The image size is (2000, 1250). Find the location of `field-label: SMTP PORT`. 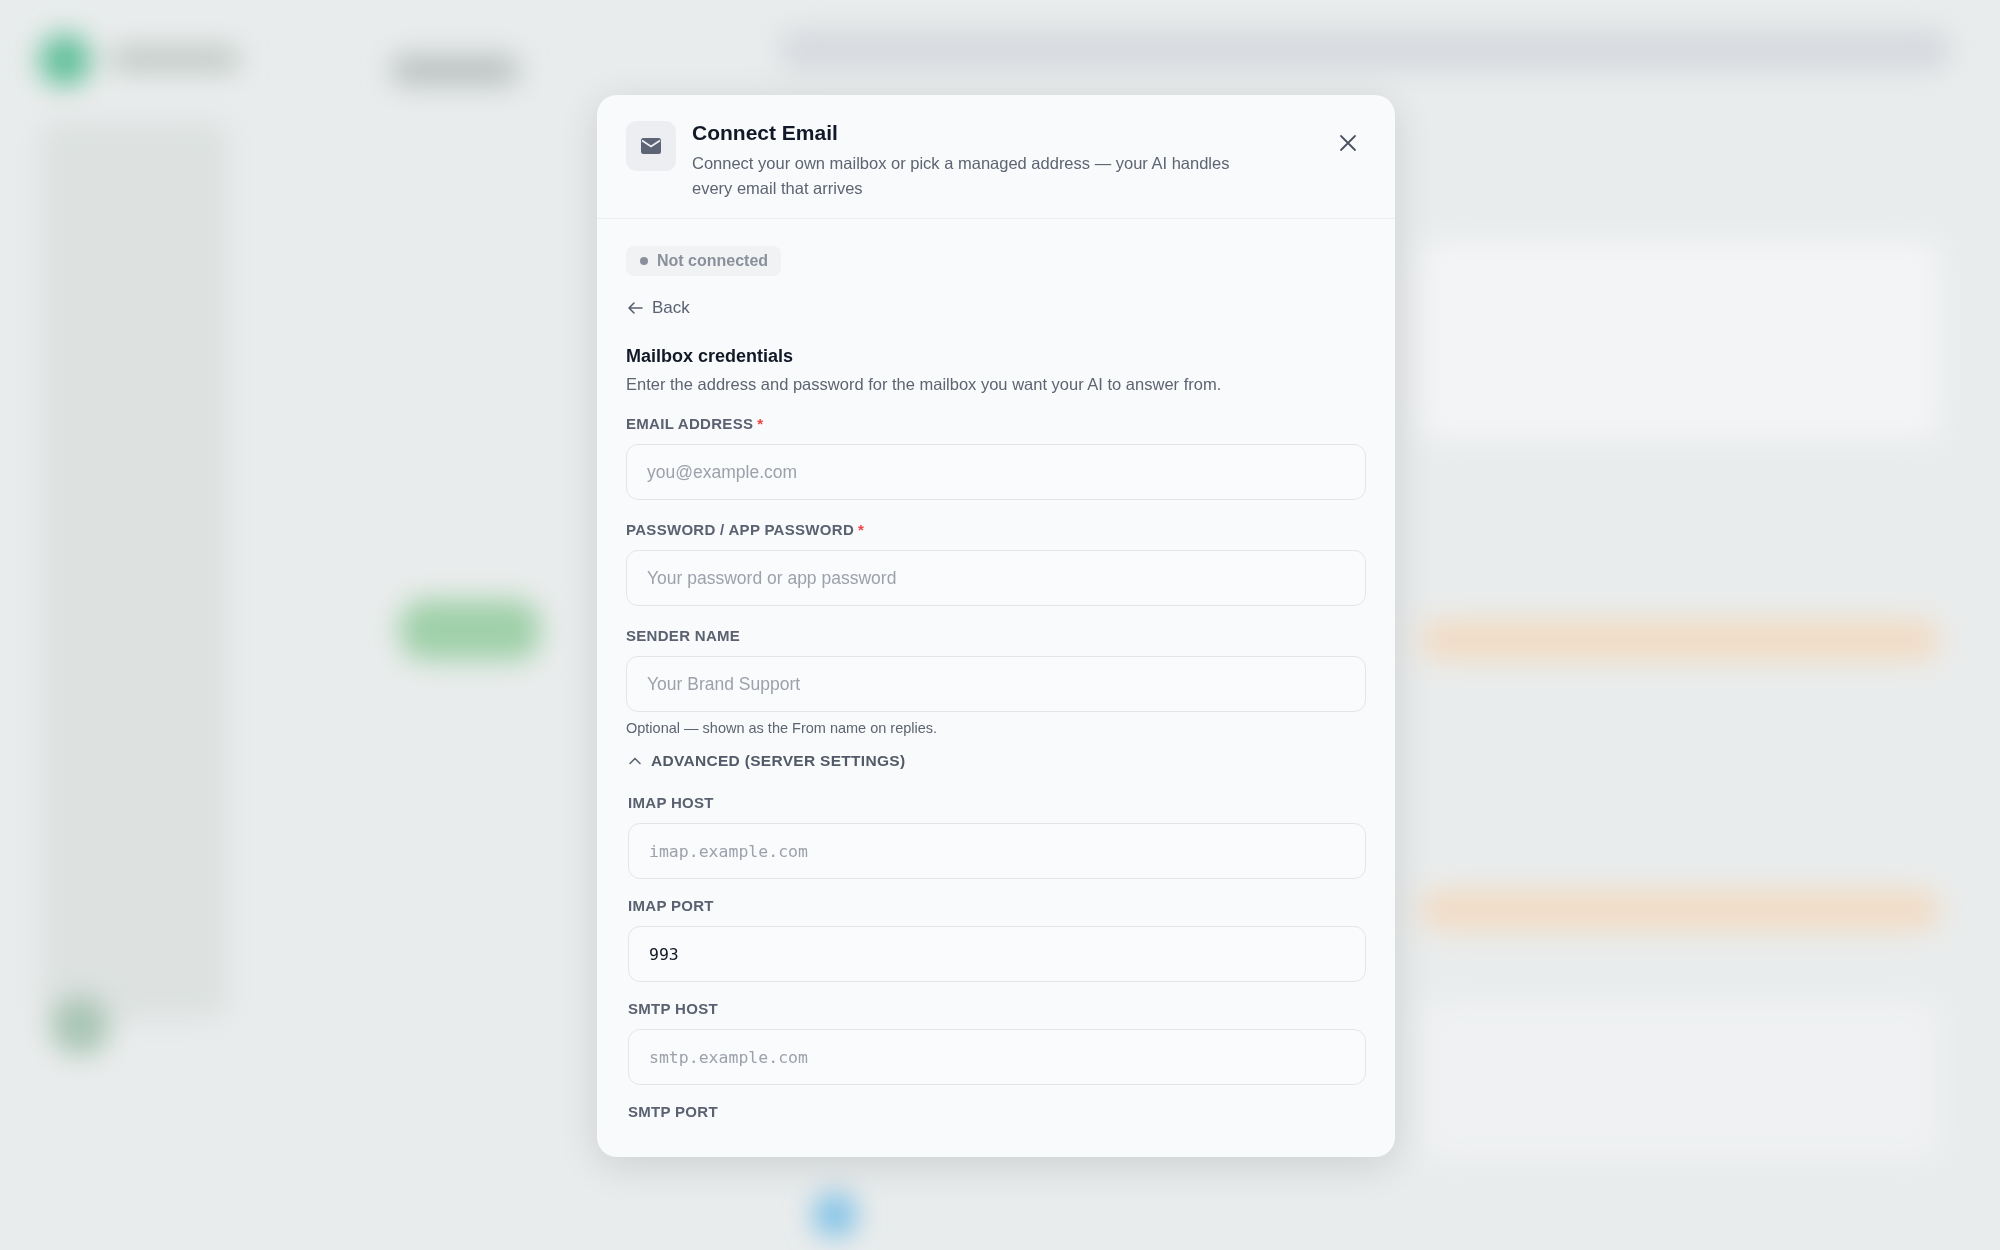

field-label: SMTP PORT is located at coordinates (673, 1111).